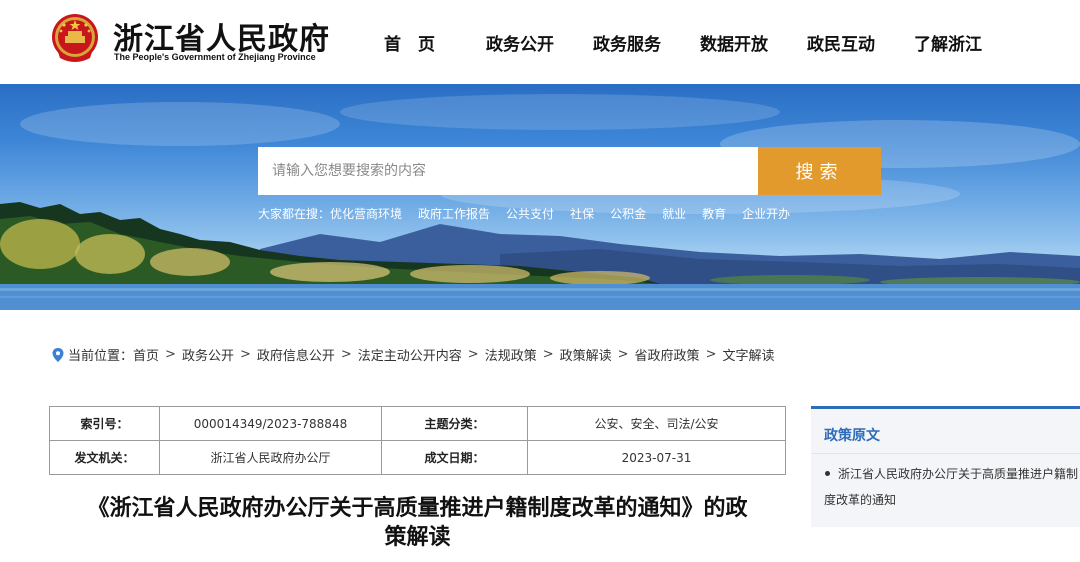  I want to click on nav-open-government: 政务公开, so click(539, 42).